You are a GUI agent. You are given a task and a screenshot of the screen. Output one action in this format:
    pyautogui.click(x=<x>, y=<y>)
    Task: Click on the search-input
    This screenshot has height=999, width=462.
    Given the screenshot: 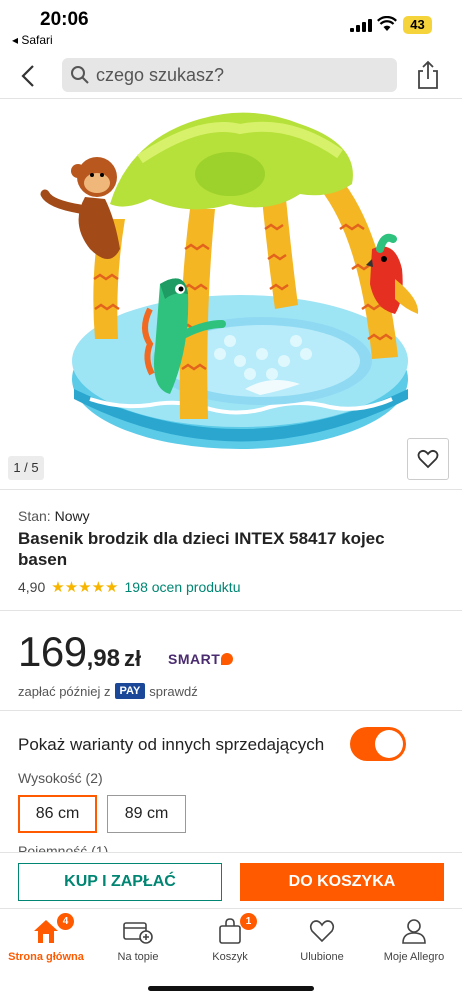 What is the action you would take?
    pyautogui.click(x=241, y=75)
    